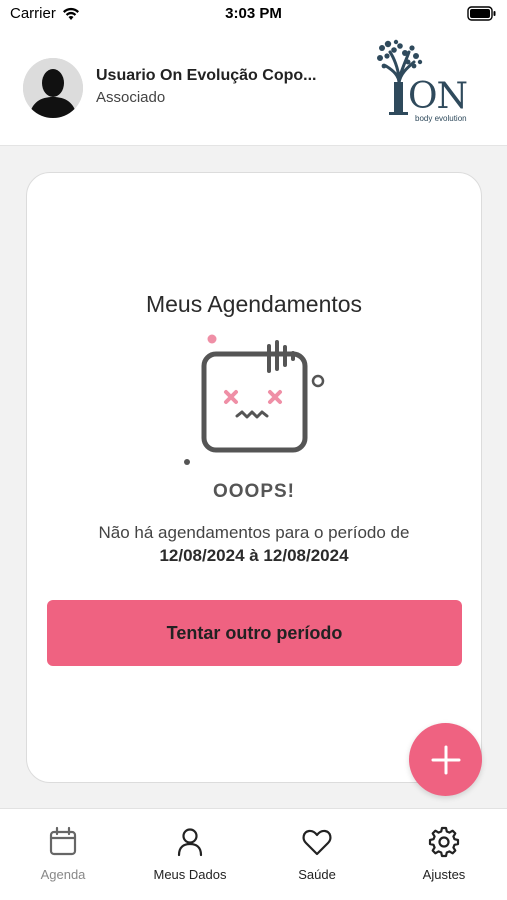 The width and height of the screenshot is (507, 900). I want to click on sad-robot-icon, so click(254, 399).